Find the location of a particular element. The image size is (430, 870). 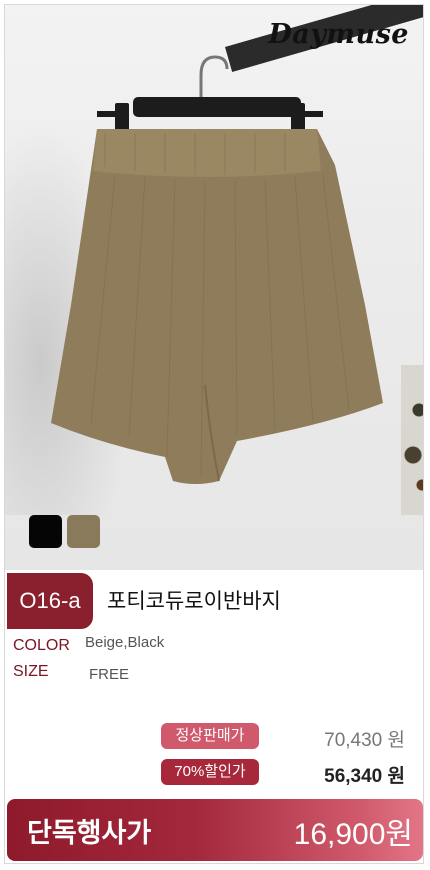

color-label: COLOR is located at coordinates (41, 645).